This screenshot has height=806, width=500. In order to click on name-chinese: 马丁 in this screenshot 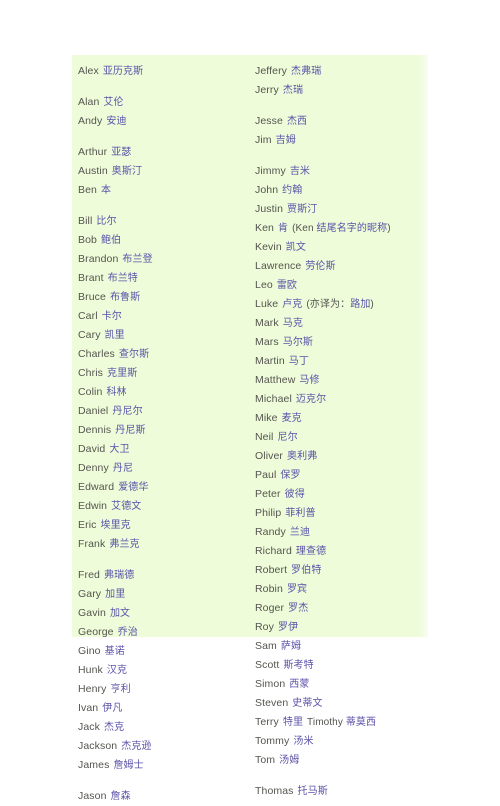, I will do `click(299, 361)`.